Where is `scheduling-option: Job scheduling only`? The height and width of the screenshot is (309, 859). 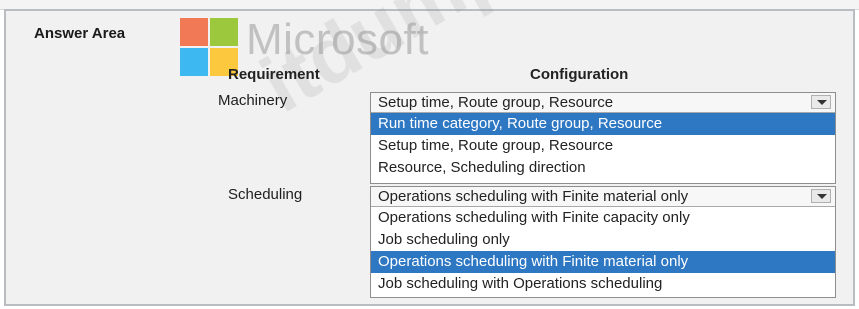
scheduling-option: Job scheduling only is located at coordinates (603, 240).